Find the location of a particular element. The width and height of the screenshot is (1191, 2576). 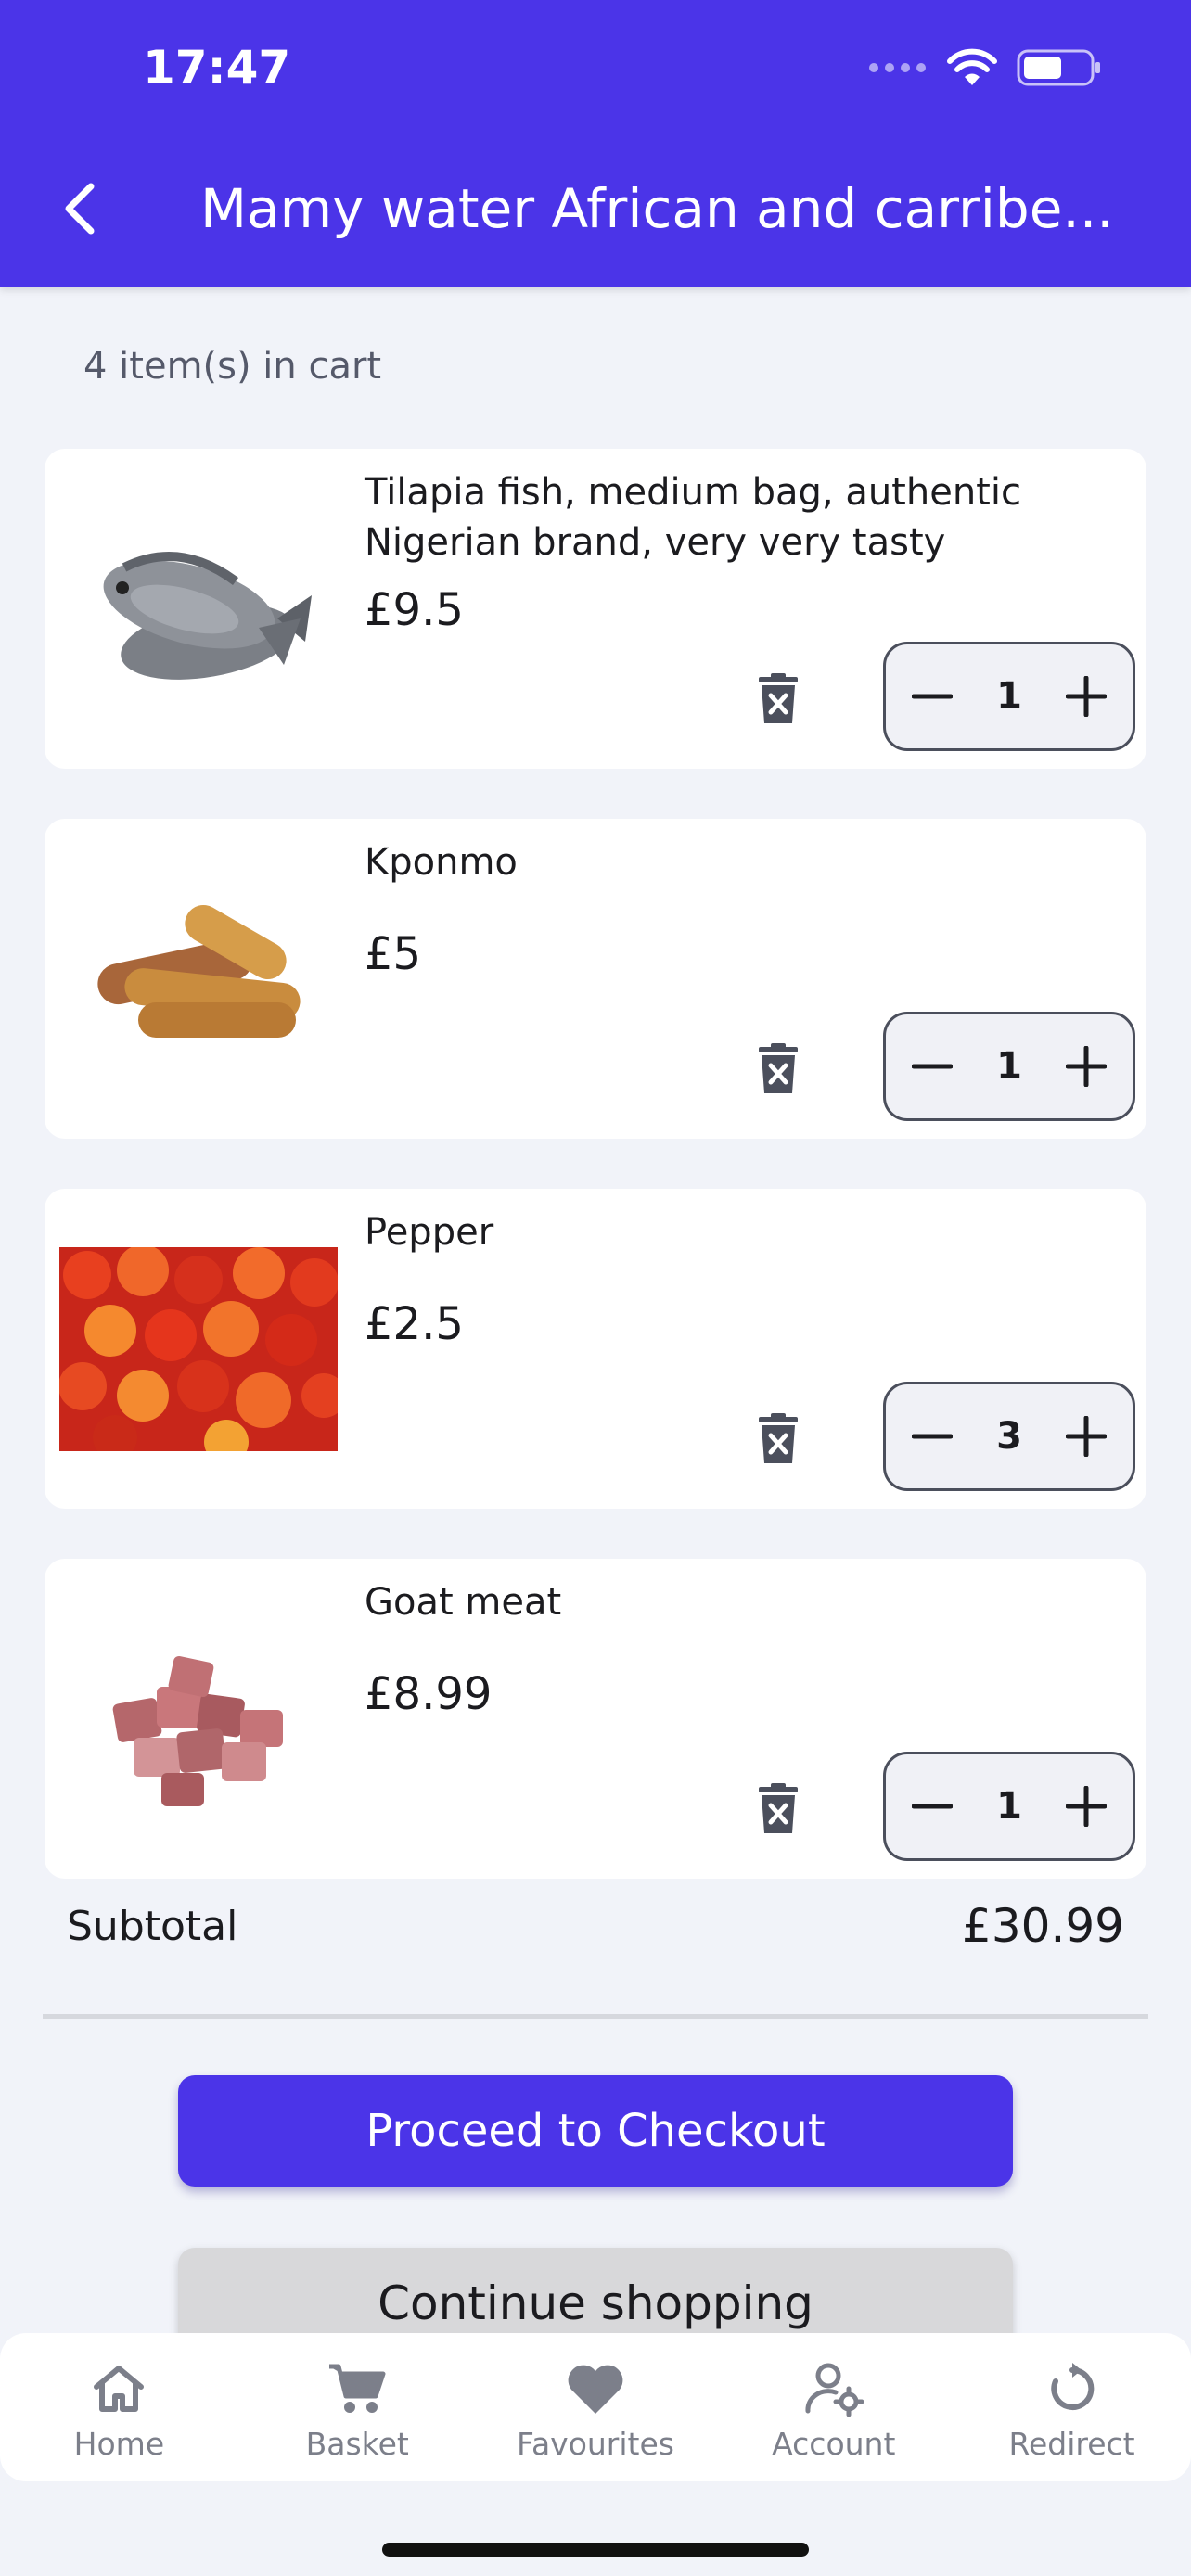

quantity-stepper: 3 is located at coordinates (1009, 1437).